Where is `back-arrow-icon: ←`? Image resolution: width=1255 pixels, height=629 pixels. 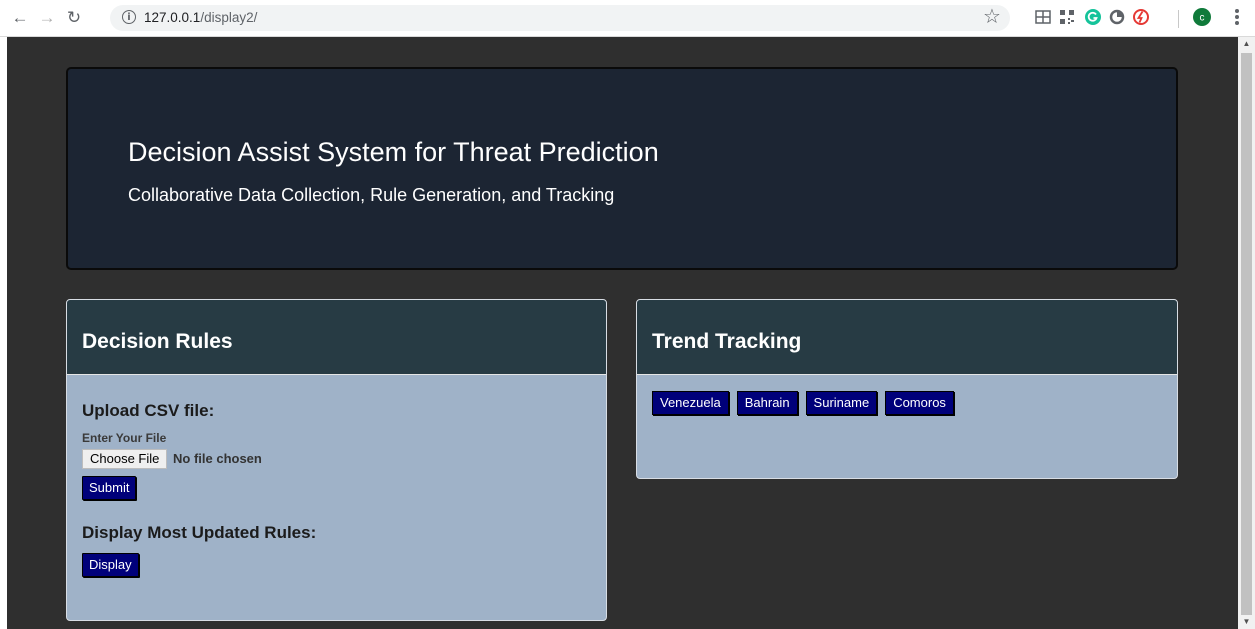
back-arrow-icon: ← is located at coordinates (20, 18).